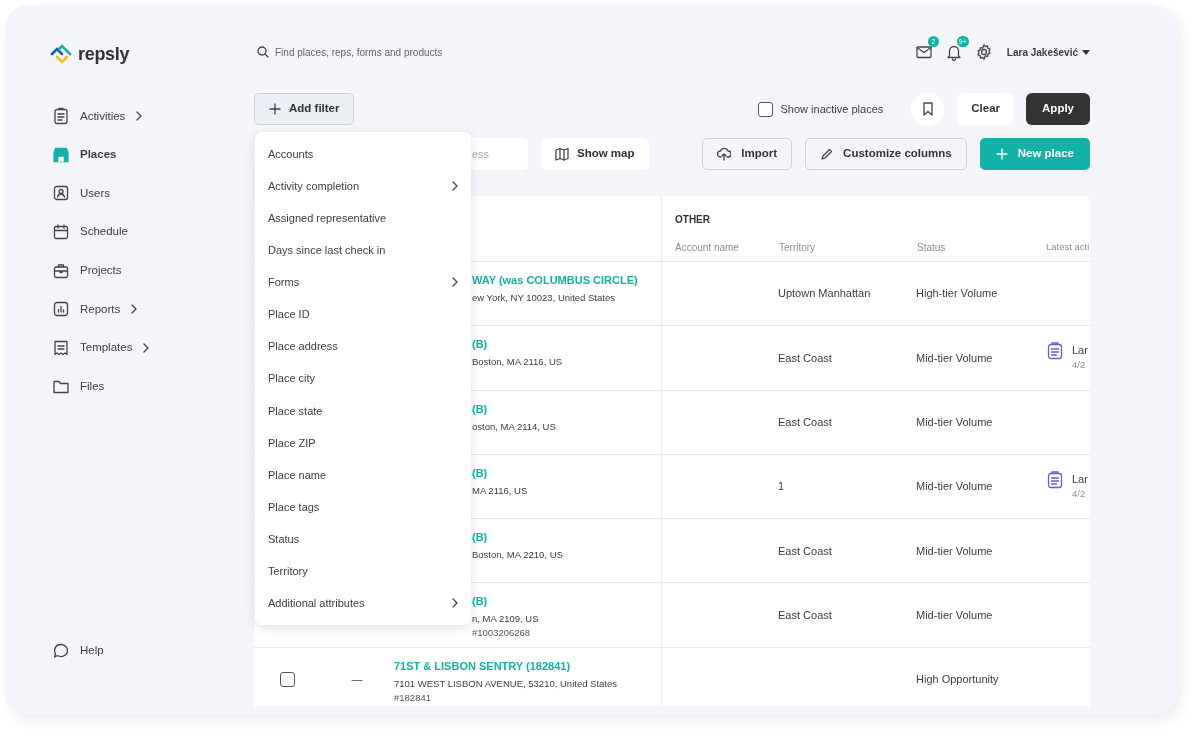 The image size is (1202, 739). Describe the element at coordinates (152, 348) in the screenshot. I see `sidebar-item: Templates` at that location.